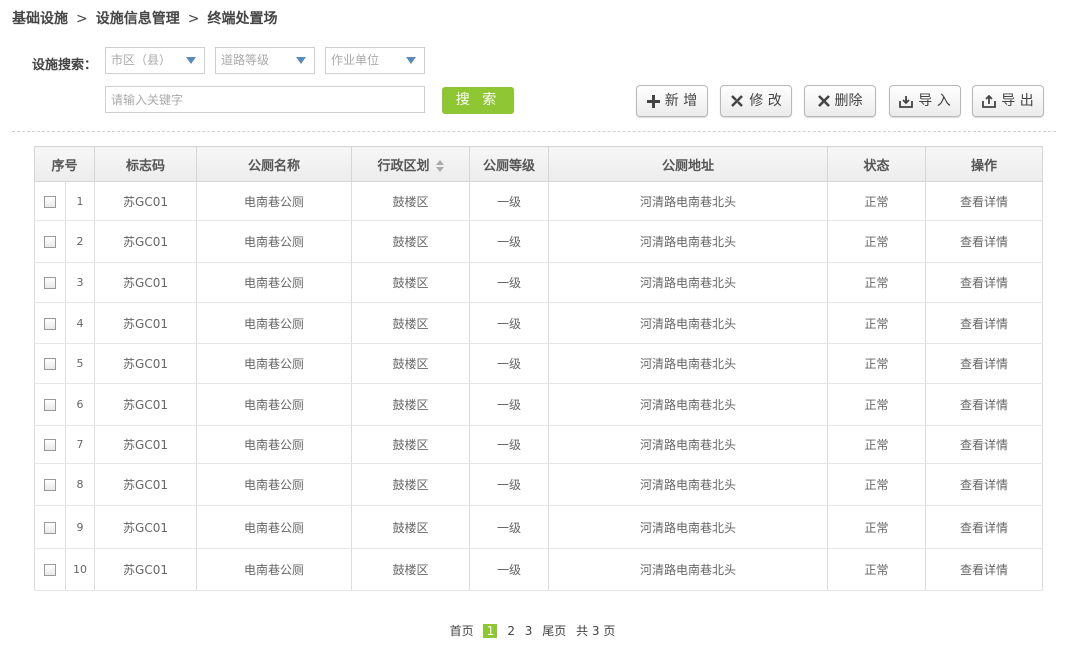 This screenshot has width=1065, height=655. What do you see at coordinates (539, 569) in the screenshot?
I see `table-row: 10 苏GC01 电南巷公厕 鼓楼区 一级 河清路电南巷北头 正常 查看详情` at bounding box center [539, 569].